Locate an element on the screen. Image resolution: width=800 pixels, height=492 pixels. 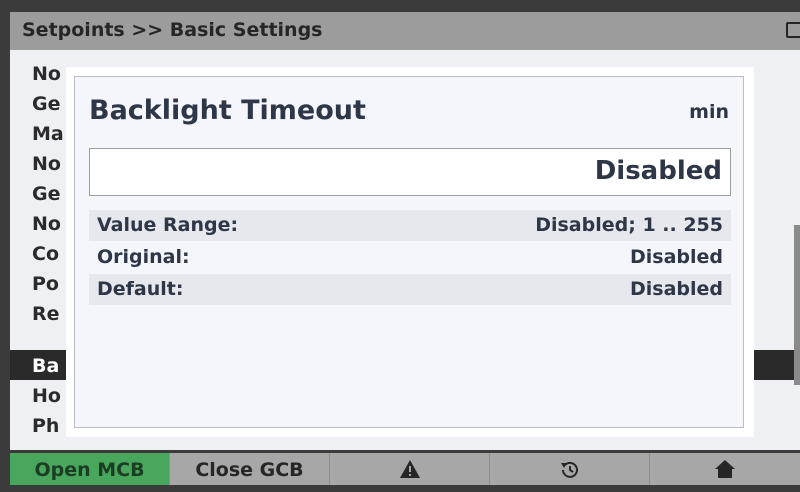
row-label: Original: is located at coordinates (143, 257).